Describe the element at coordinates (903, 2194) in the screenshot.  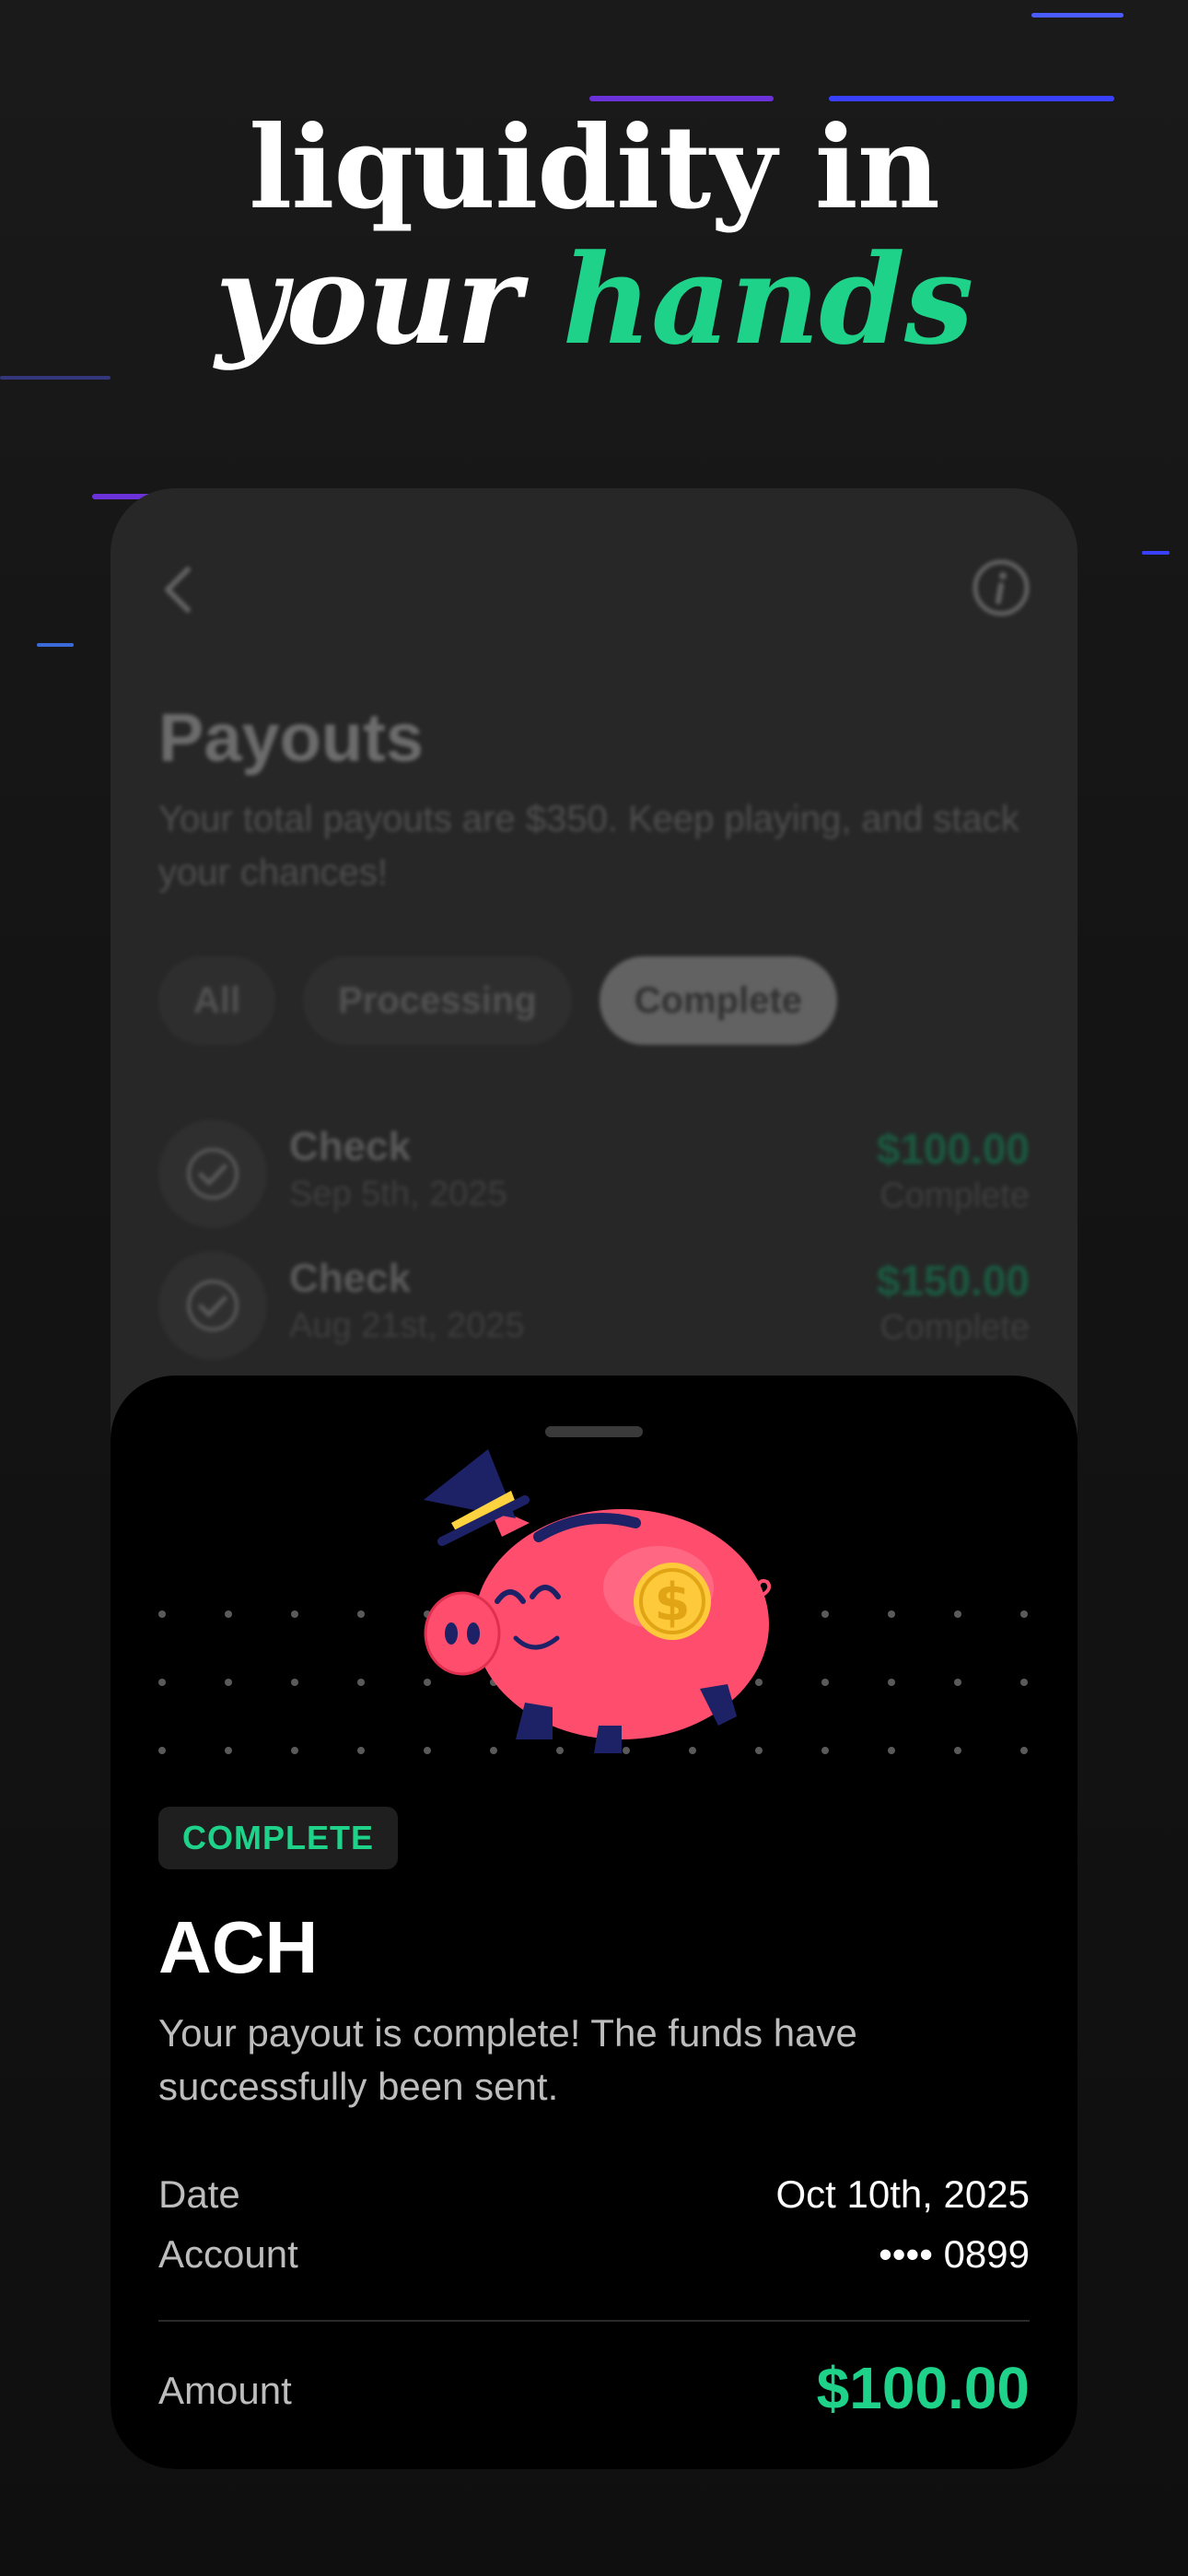
I see `detail-value: Oct 10th, 2025` at that location.